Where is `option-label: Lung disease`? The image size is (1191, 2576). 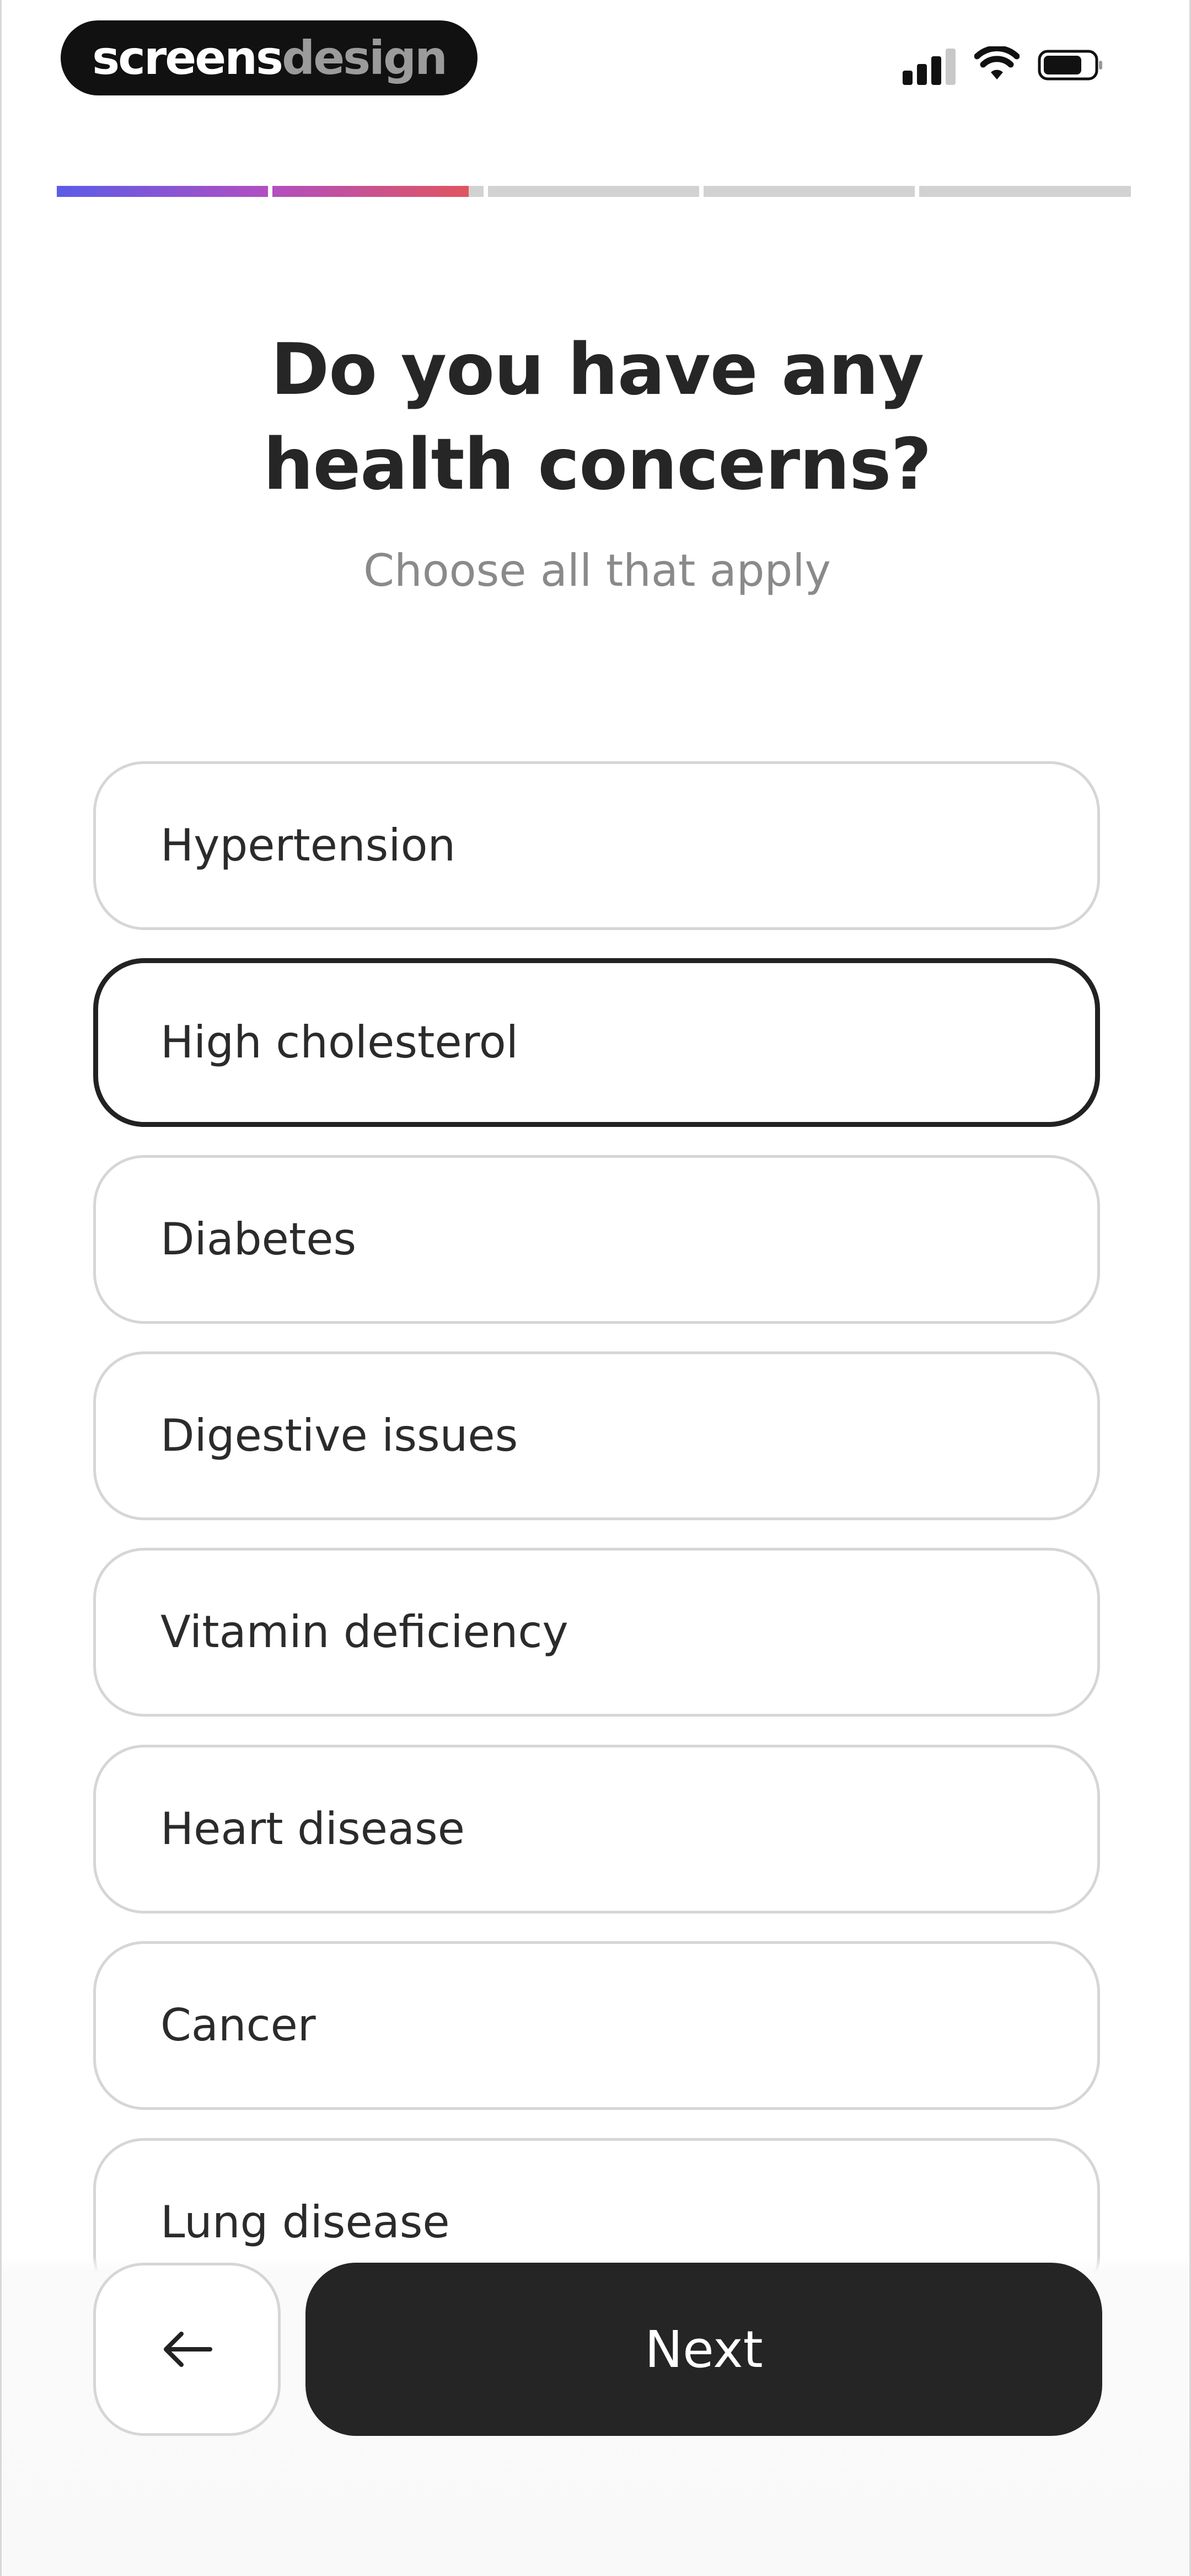
option-label: Lung disease is located at coordinates (305, 2222).